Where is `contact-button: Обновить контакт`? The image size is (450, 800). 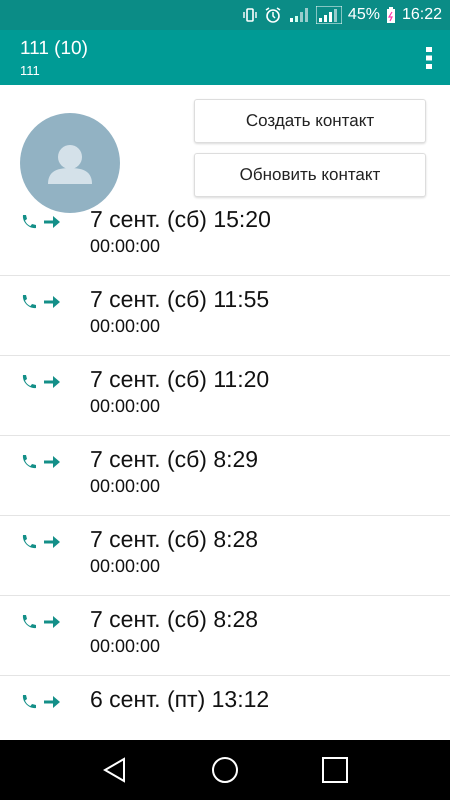
contact-button: Обновить контакт is located at coordinates (310, 175).